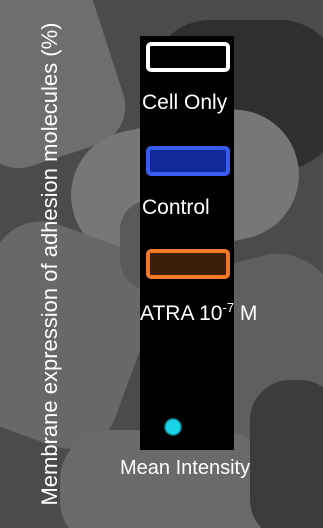 Image resolution: width=323 pixels, height=528 pixels. Describe the element at coordinates (188, 57) in the screenshot. I see `legend-swatch-cell-only` at that location.